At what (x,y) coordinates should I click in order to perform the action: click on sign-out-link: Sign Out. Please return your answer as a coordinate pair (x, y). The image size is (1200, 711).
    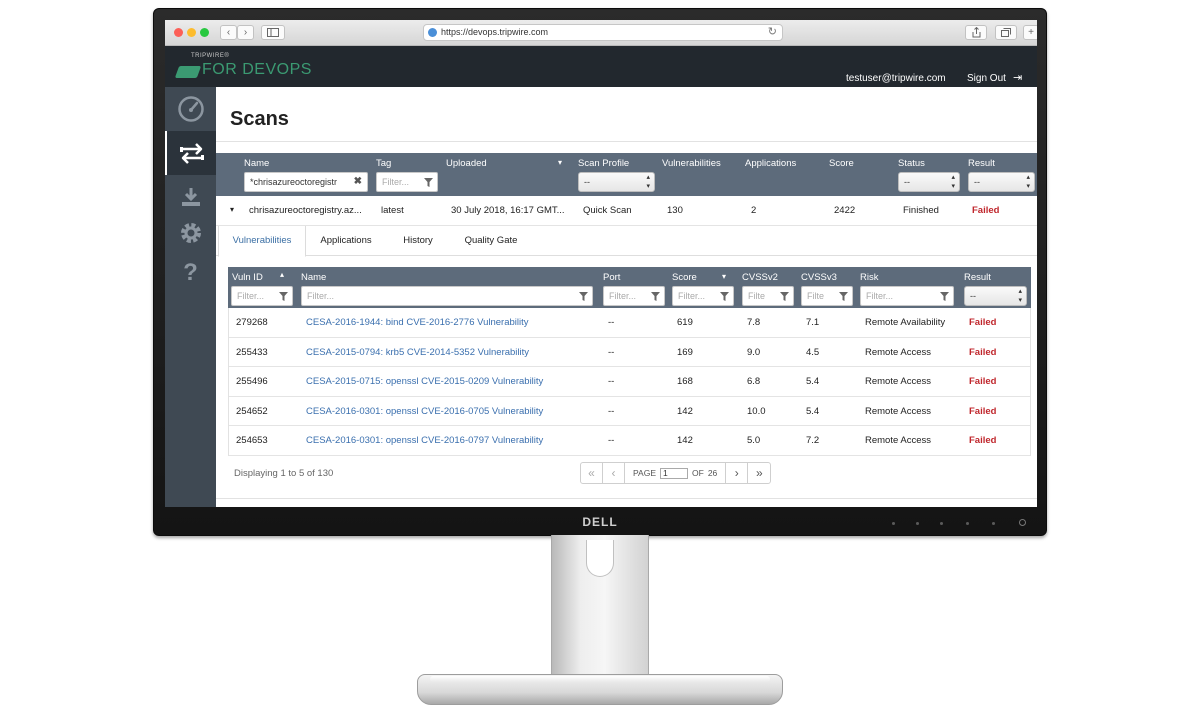
    Looking at the image, I should click on (986, 78).